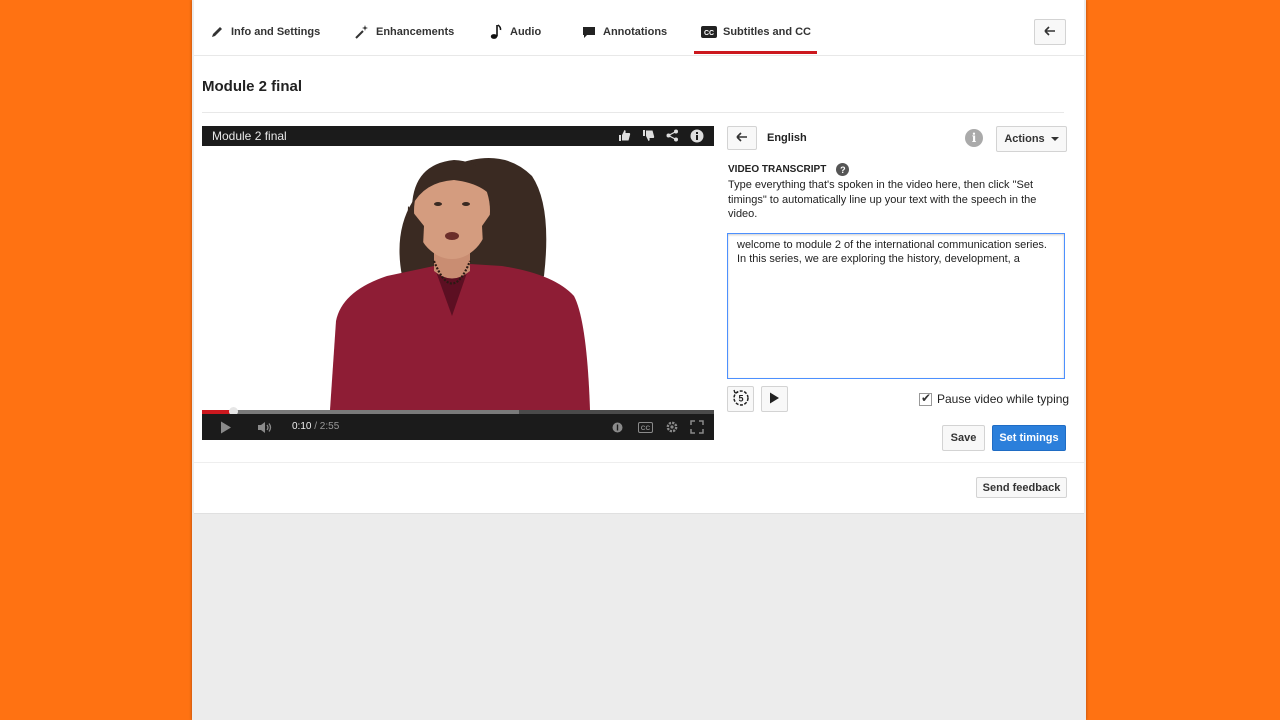  I want to click on tab-label: Audio, so click(526, 32).